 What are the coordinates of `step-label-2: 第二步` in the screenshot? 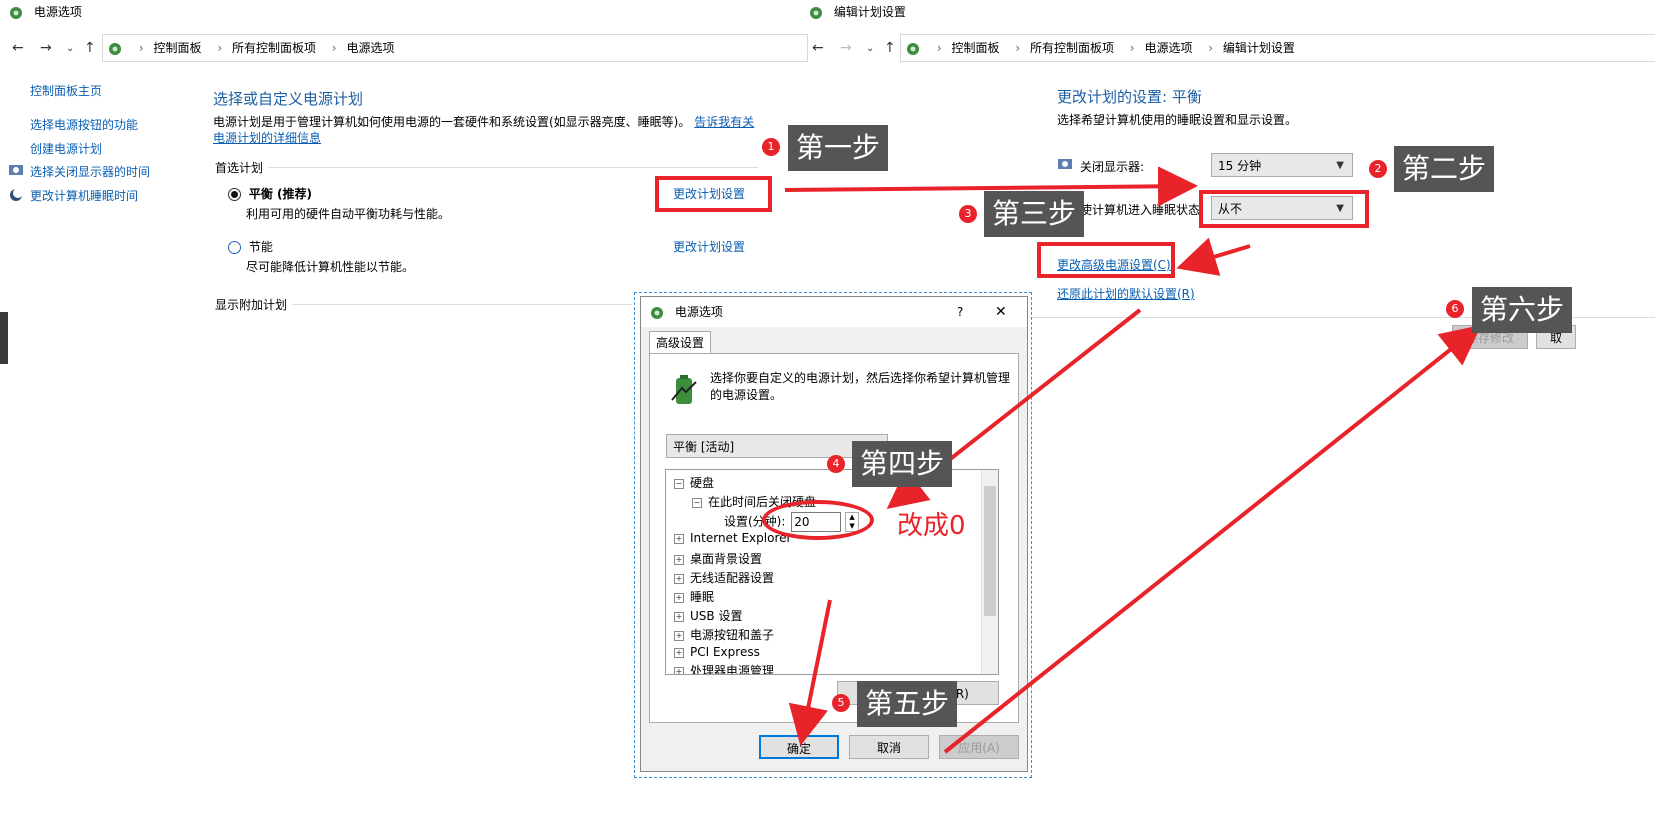 It's located at (1444, 169).